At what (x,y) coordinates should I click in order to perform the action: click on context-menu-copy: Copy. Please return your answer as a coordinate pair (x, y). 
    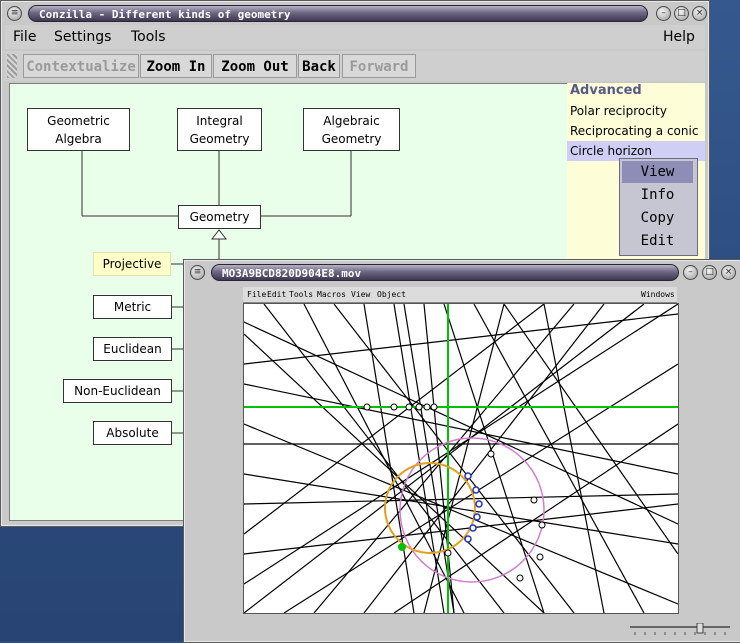
    Looking at the image, I should click on (657, 218).